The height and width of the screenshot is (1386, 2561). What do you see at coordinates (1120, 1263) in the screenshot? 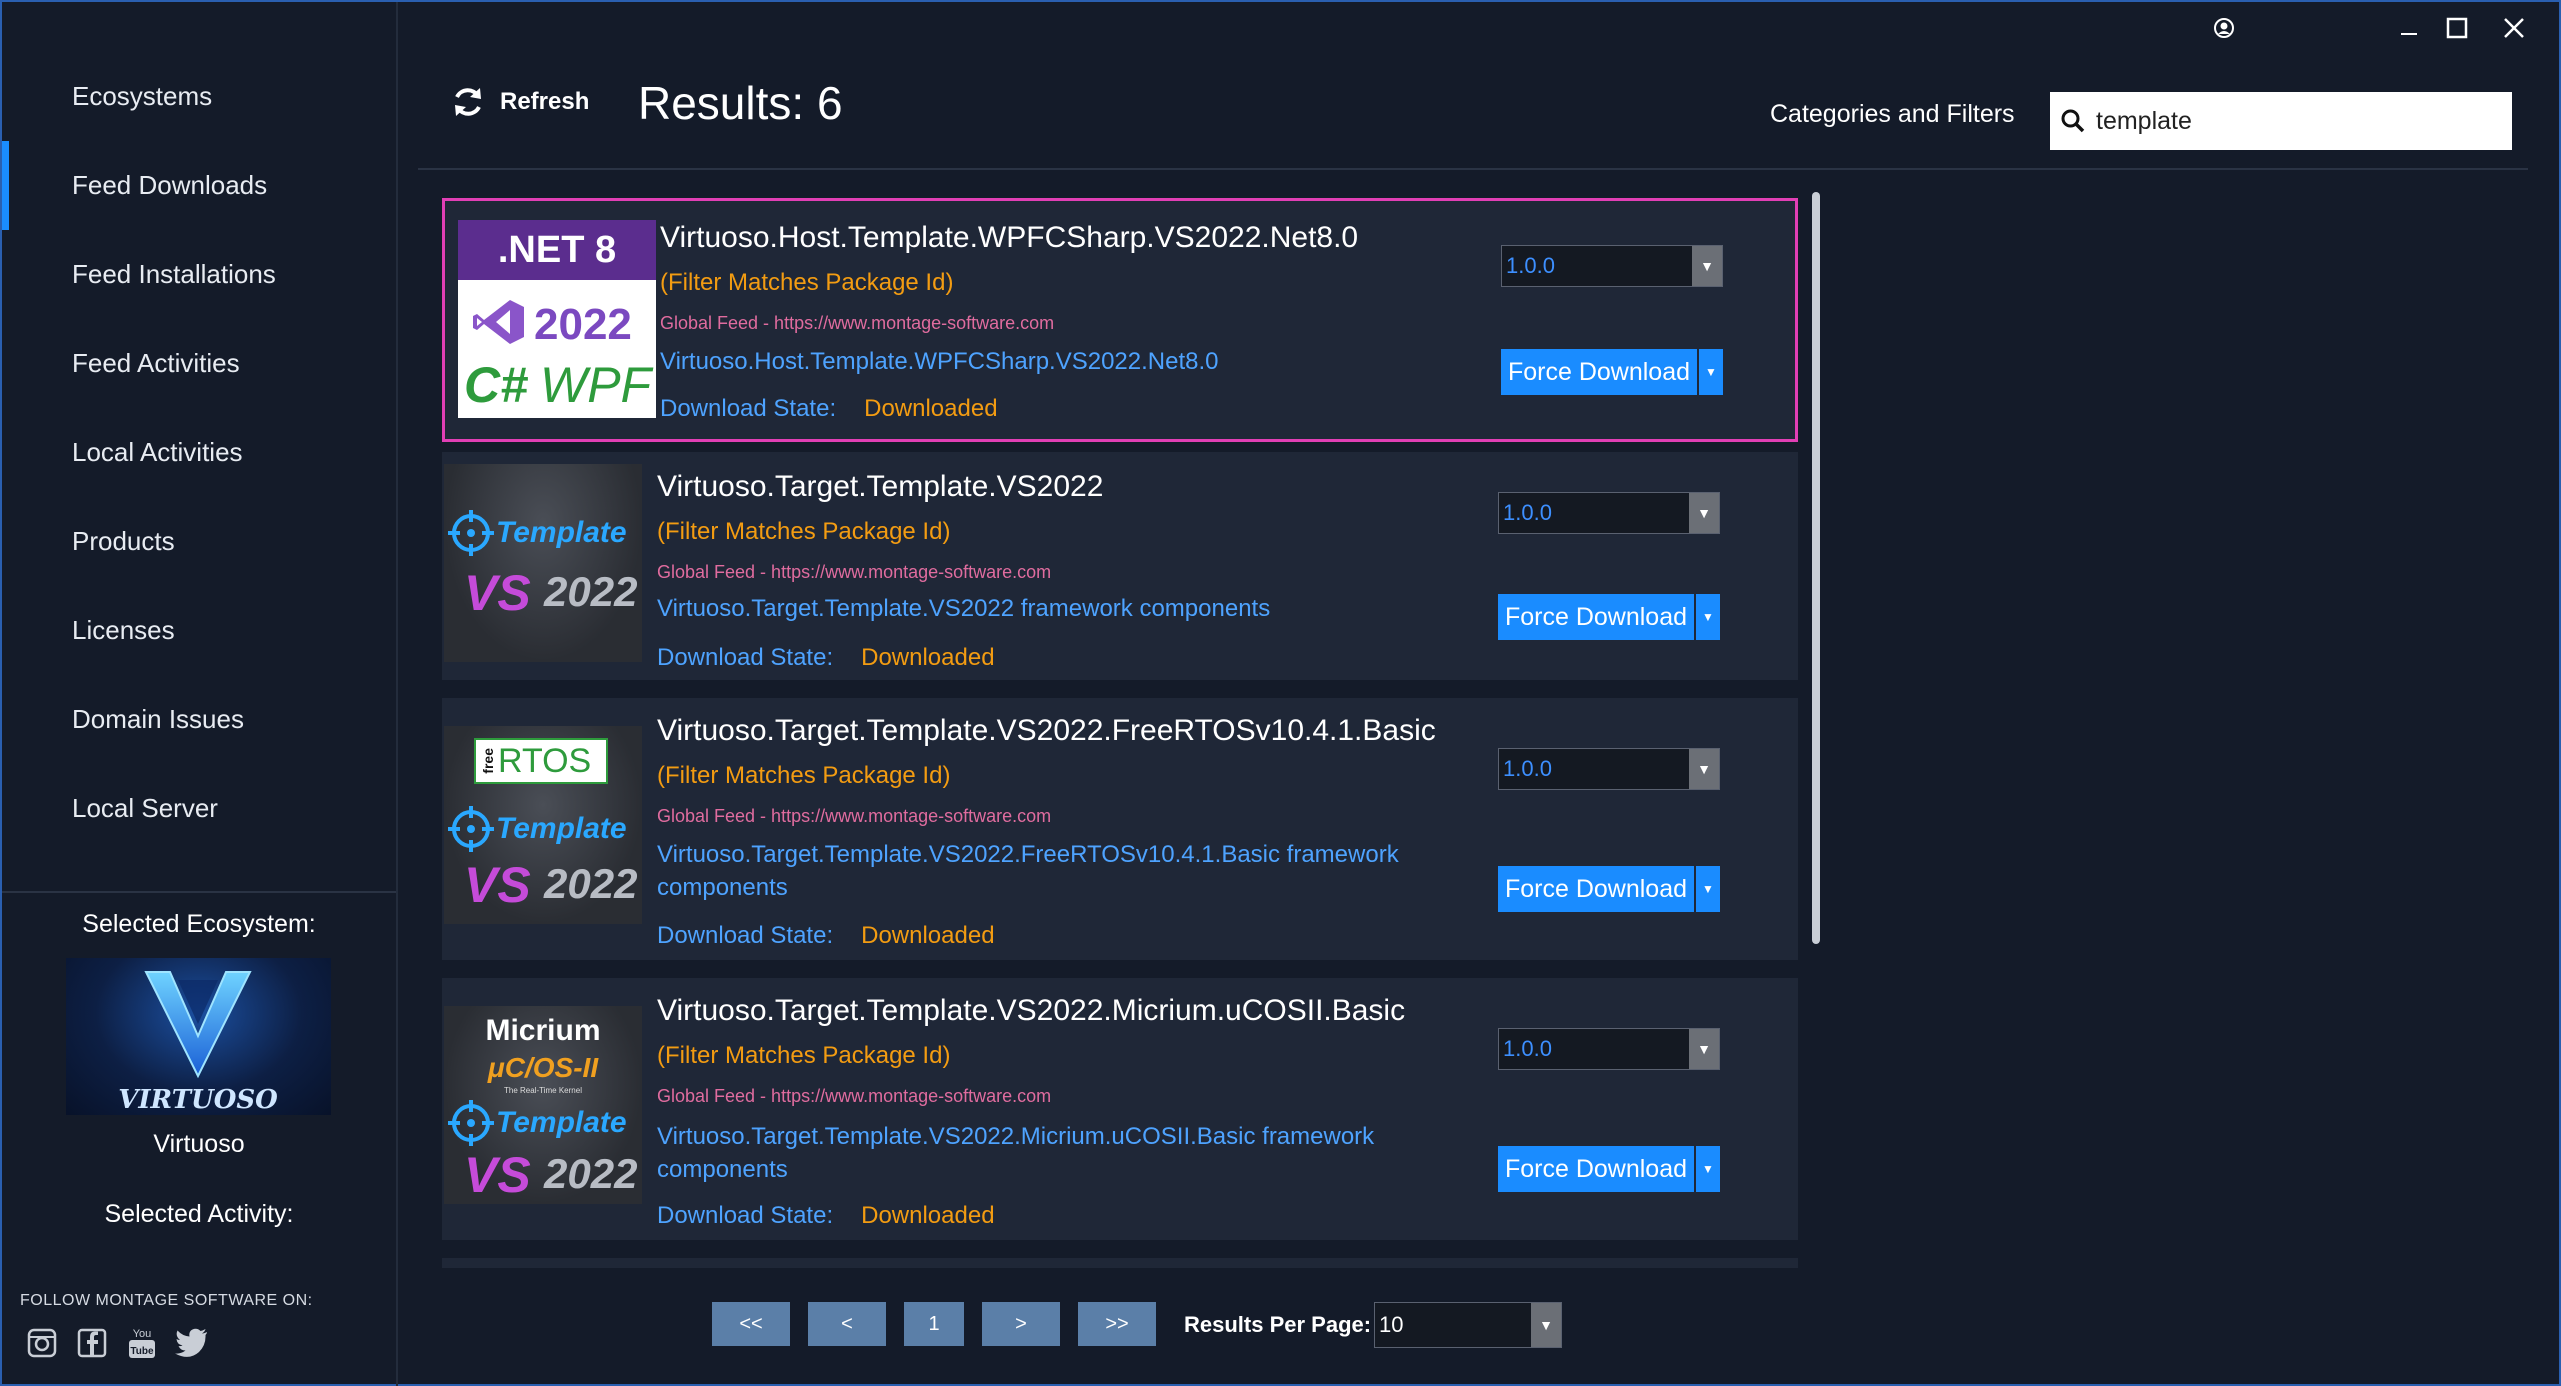
I see `list-item` at bounding box center [1120, 1263].